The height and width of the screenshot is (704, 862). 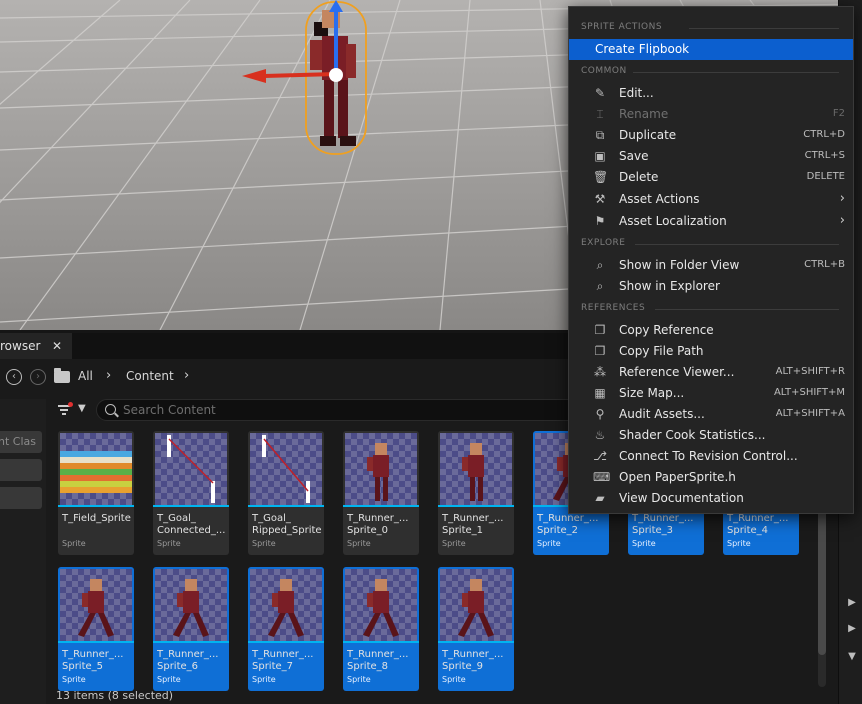 What do you see at coordinates (62, 375) in the screenshot?
I see `folder-icon` at bounding box center [62, 375].